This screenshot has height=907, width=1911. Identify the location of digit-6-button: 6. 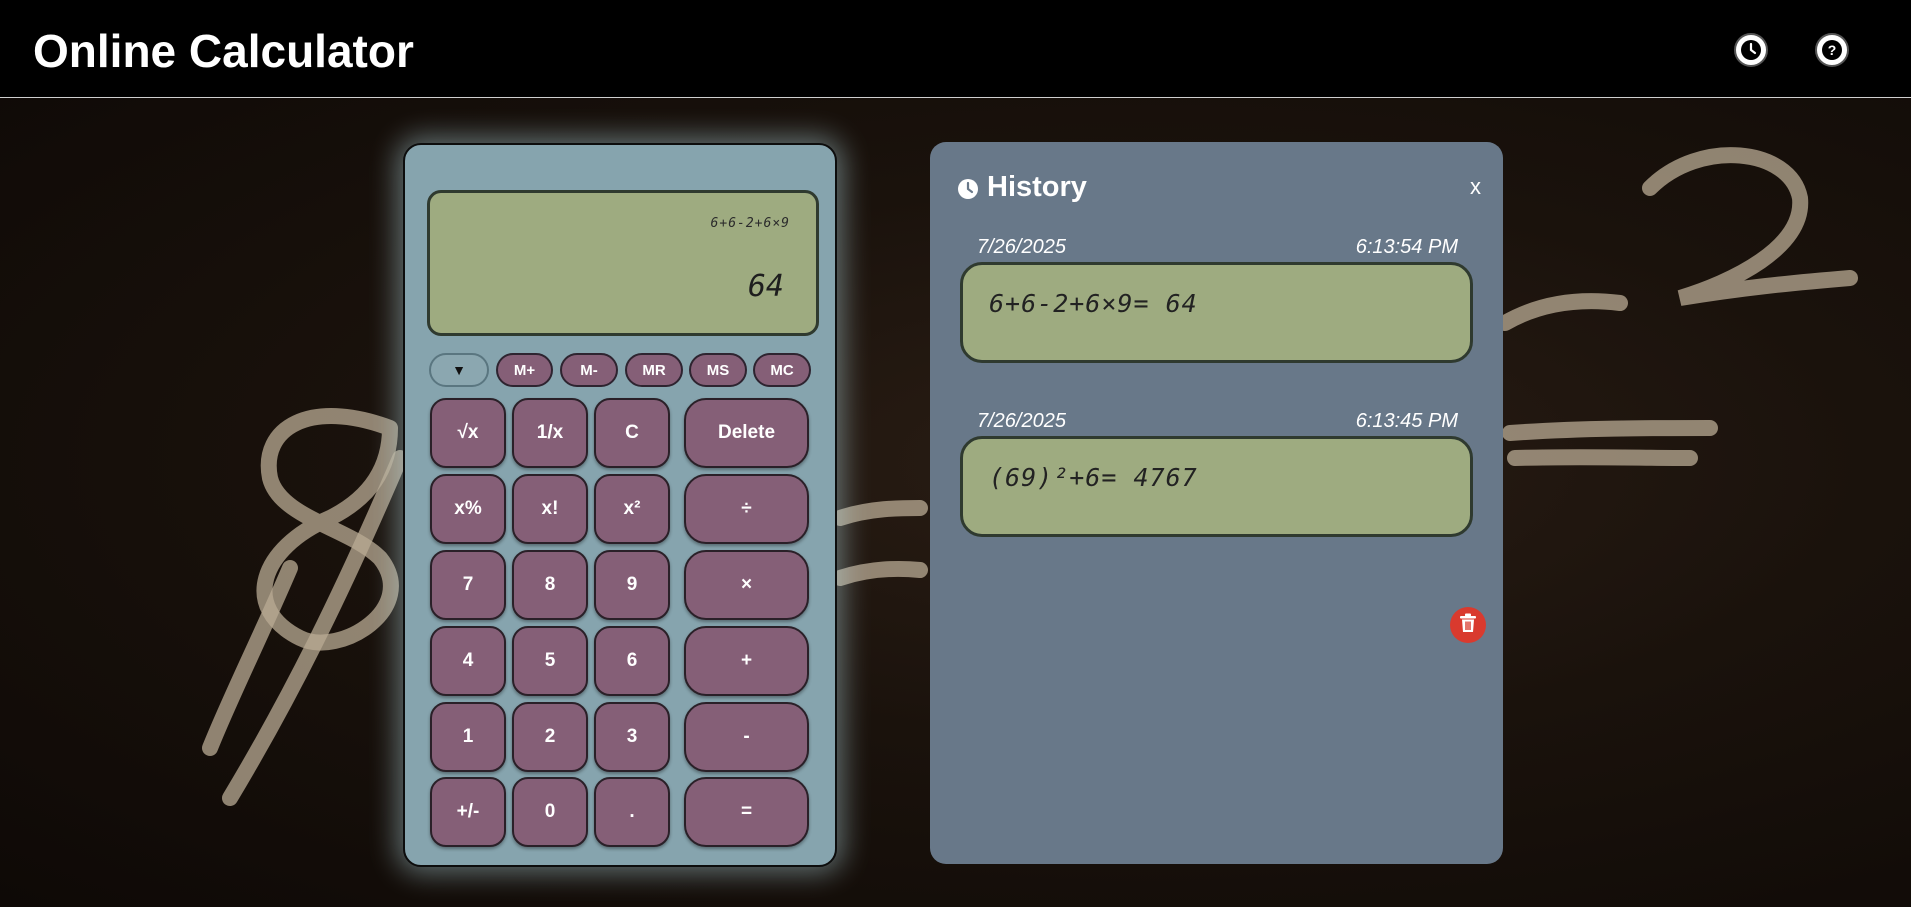
(632, 661).